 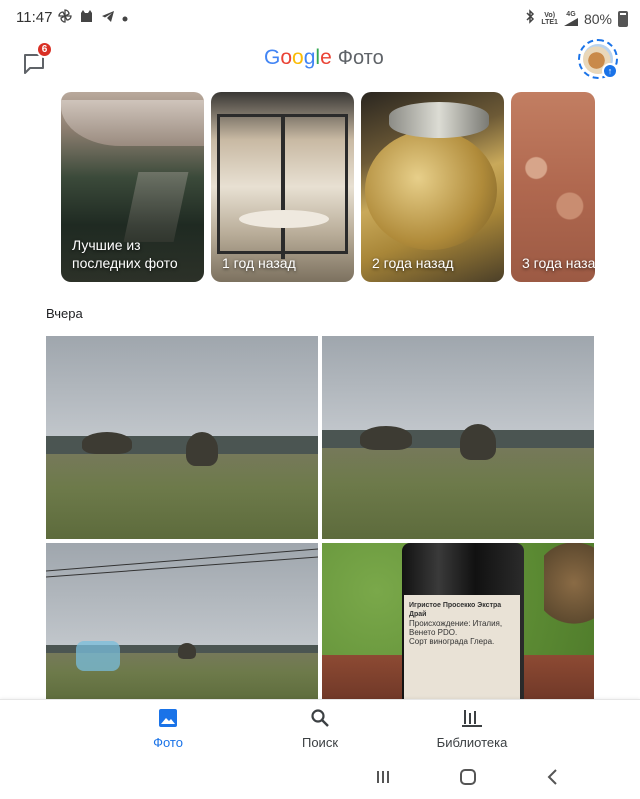 What do you see at coordinates (259, 263) in the screenshot?
I see `memory-label: 1 год назад` at bounding box center [259, 263].